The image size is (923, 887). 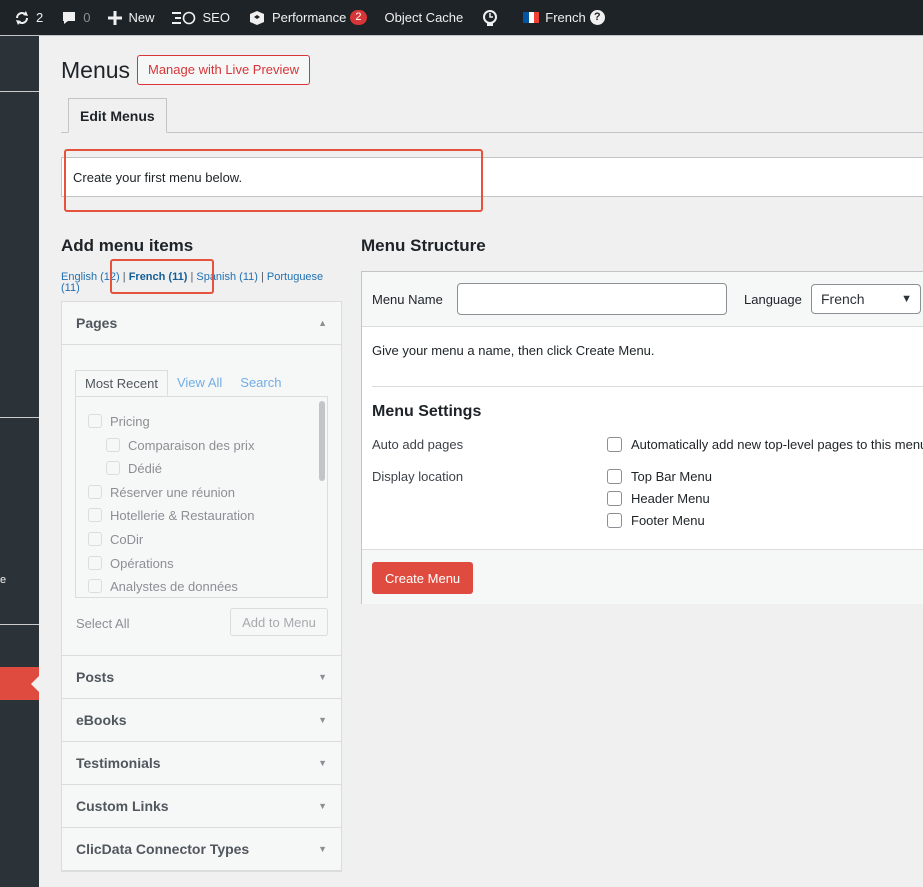 I want to click on location-footer: Footer Menu, so click(x=656, y=520).